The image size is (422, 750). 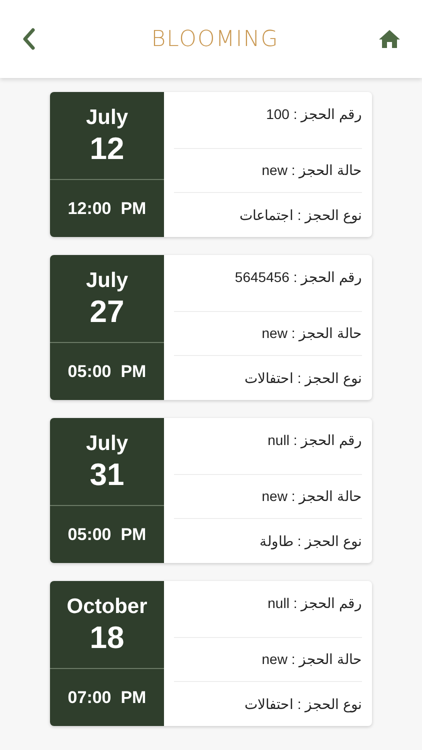 What do you see at coordinates (215, 40) in the screenshot?
I see `app-logo: BLOOMING` at bounding box center [215, 40].